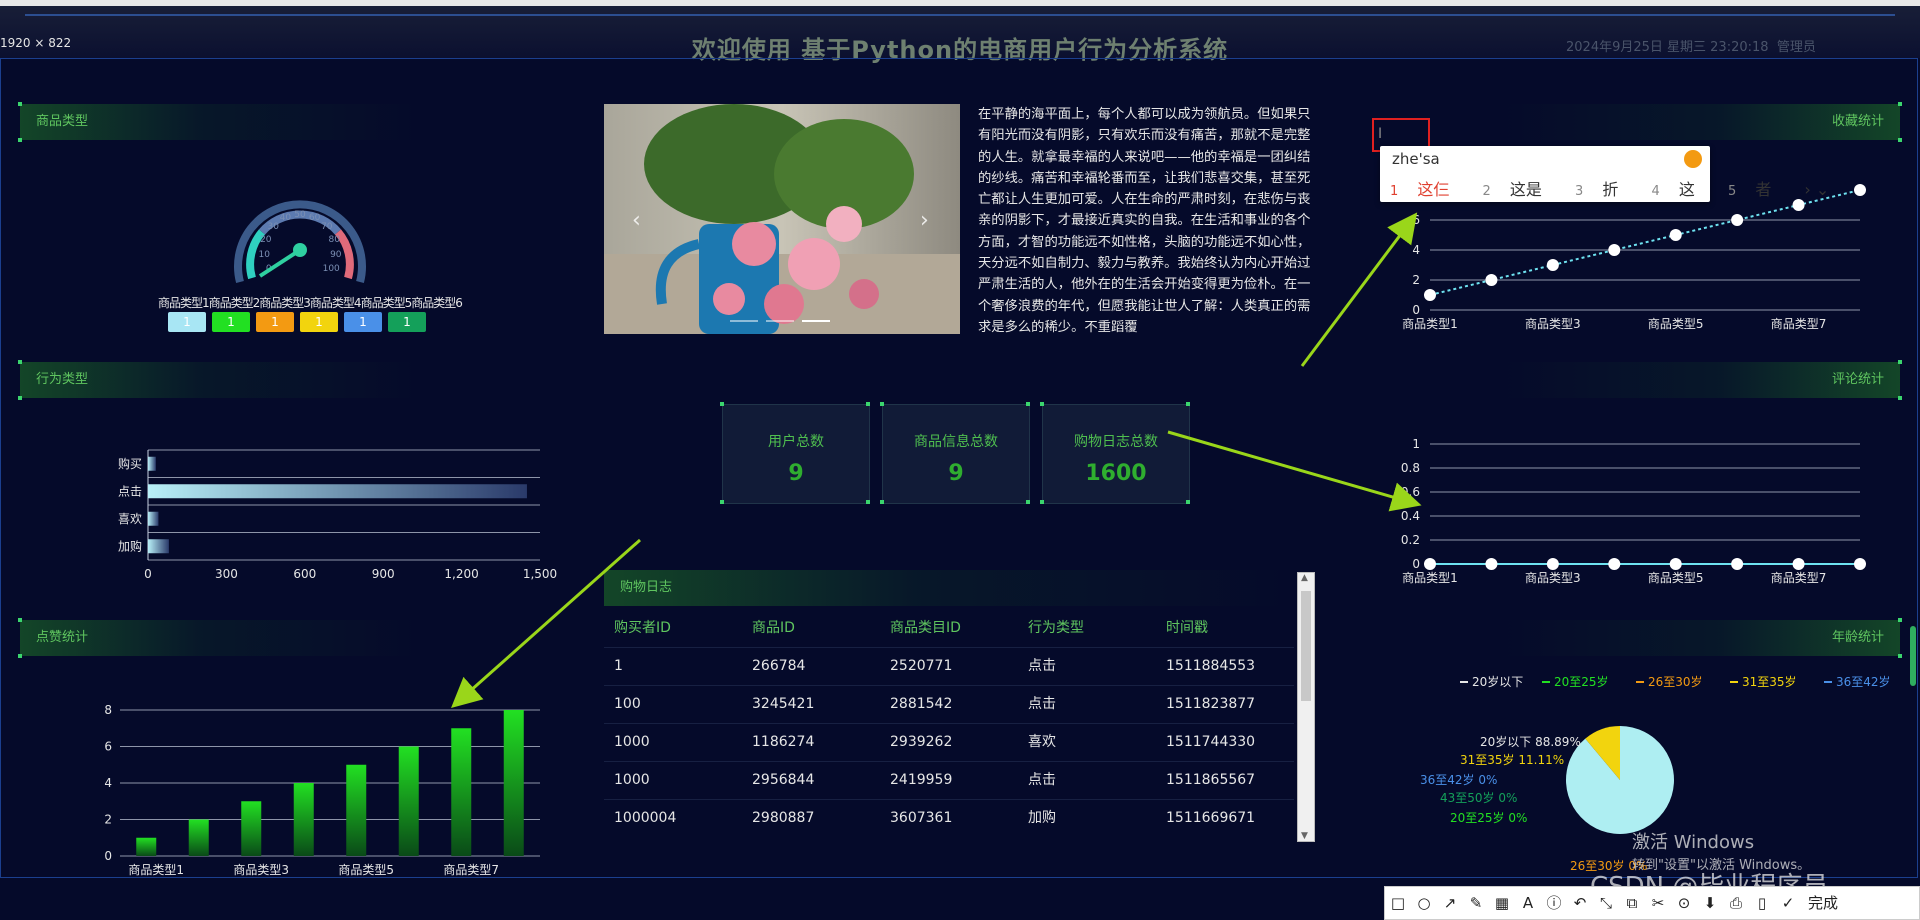 The height and width of the screenshot is (920, 1920). What do you see at coordinates (1416, 159) in the screenshot?
I see `ime-composition: zhe'sa` at bounding box center [1416, 159].